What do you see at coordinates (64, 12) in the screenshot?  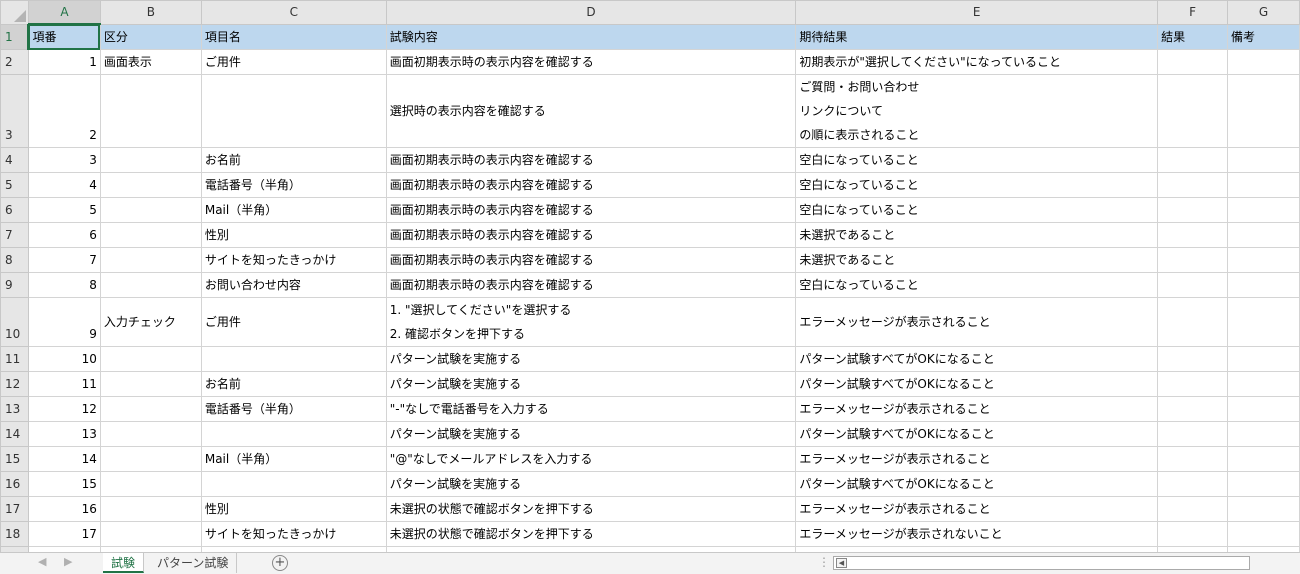 I see `column-header-a: A` at bounding box center [64, 12].